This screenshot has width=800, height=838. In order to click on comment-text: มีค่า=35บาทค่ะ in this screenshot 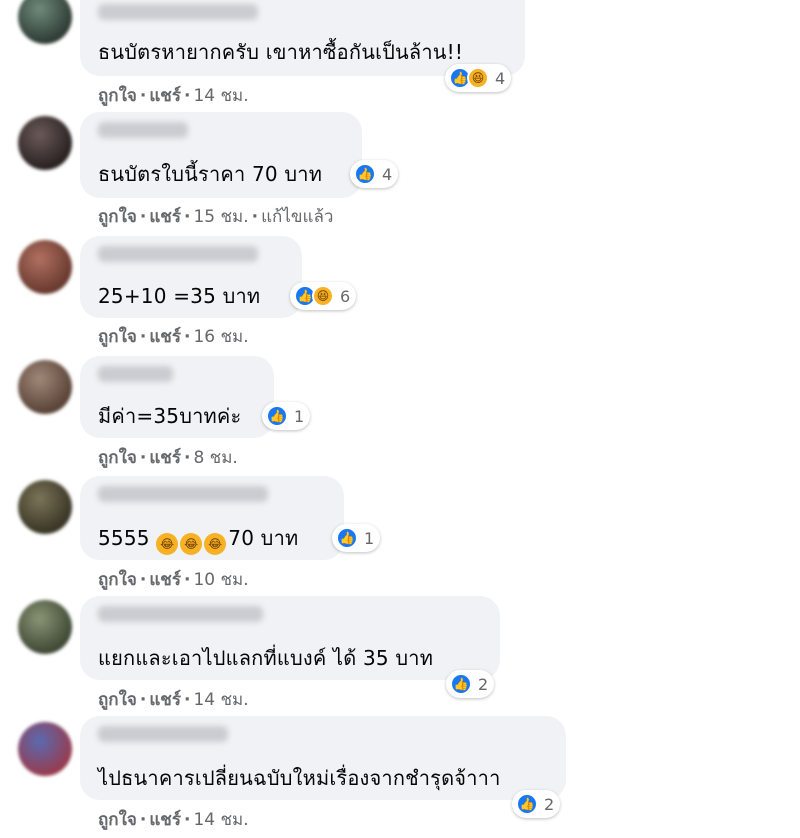, I will do `click(170, 416)`.